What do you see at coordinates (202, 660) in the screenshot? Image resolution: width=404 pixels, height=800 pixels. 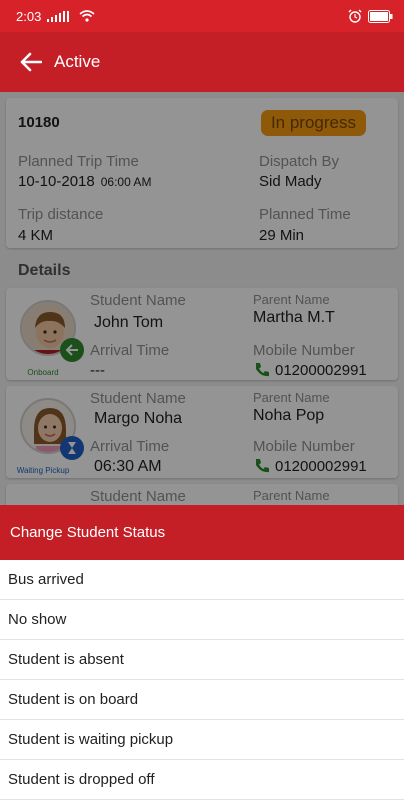 I see `option-student-absent: Student is absent` at bounding box center [202, 660].